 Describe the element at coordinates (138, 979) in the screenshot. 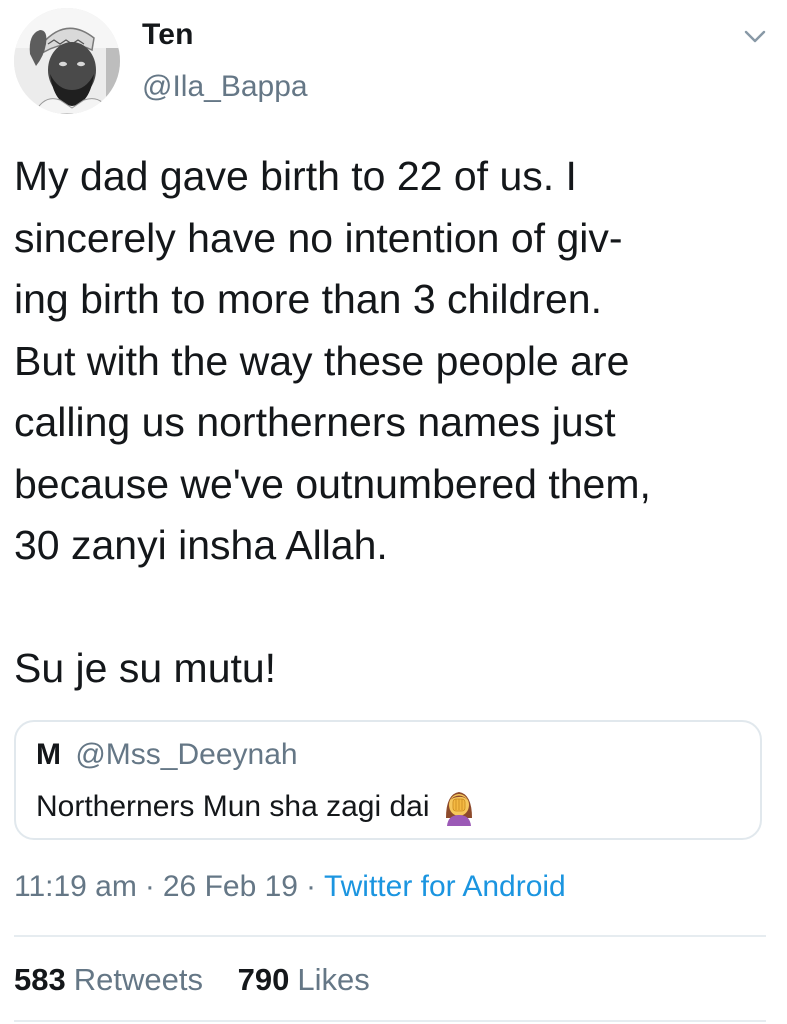

I see `retweets-label: Retweets` at that location.